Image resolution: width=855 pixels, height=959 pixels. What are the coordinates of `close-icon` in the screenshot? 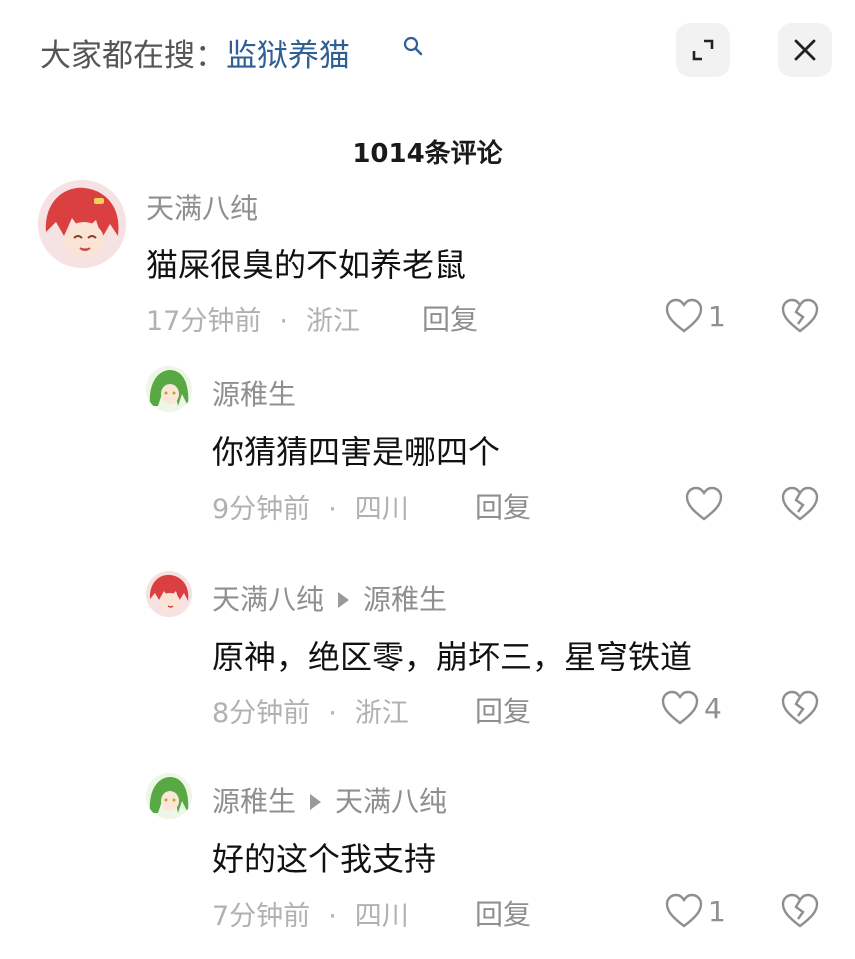 It's located at (805, 50).